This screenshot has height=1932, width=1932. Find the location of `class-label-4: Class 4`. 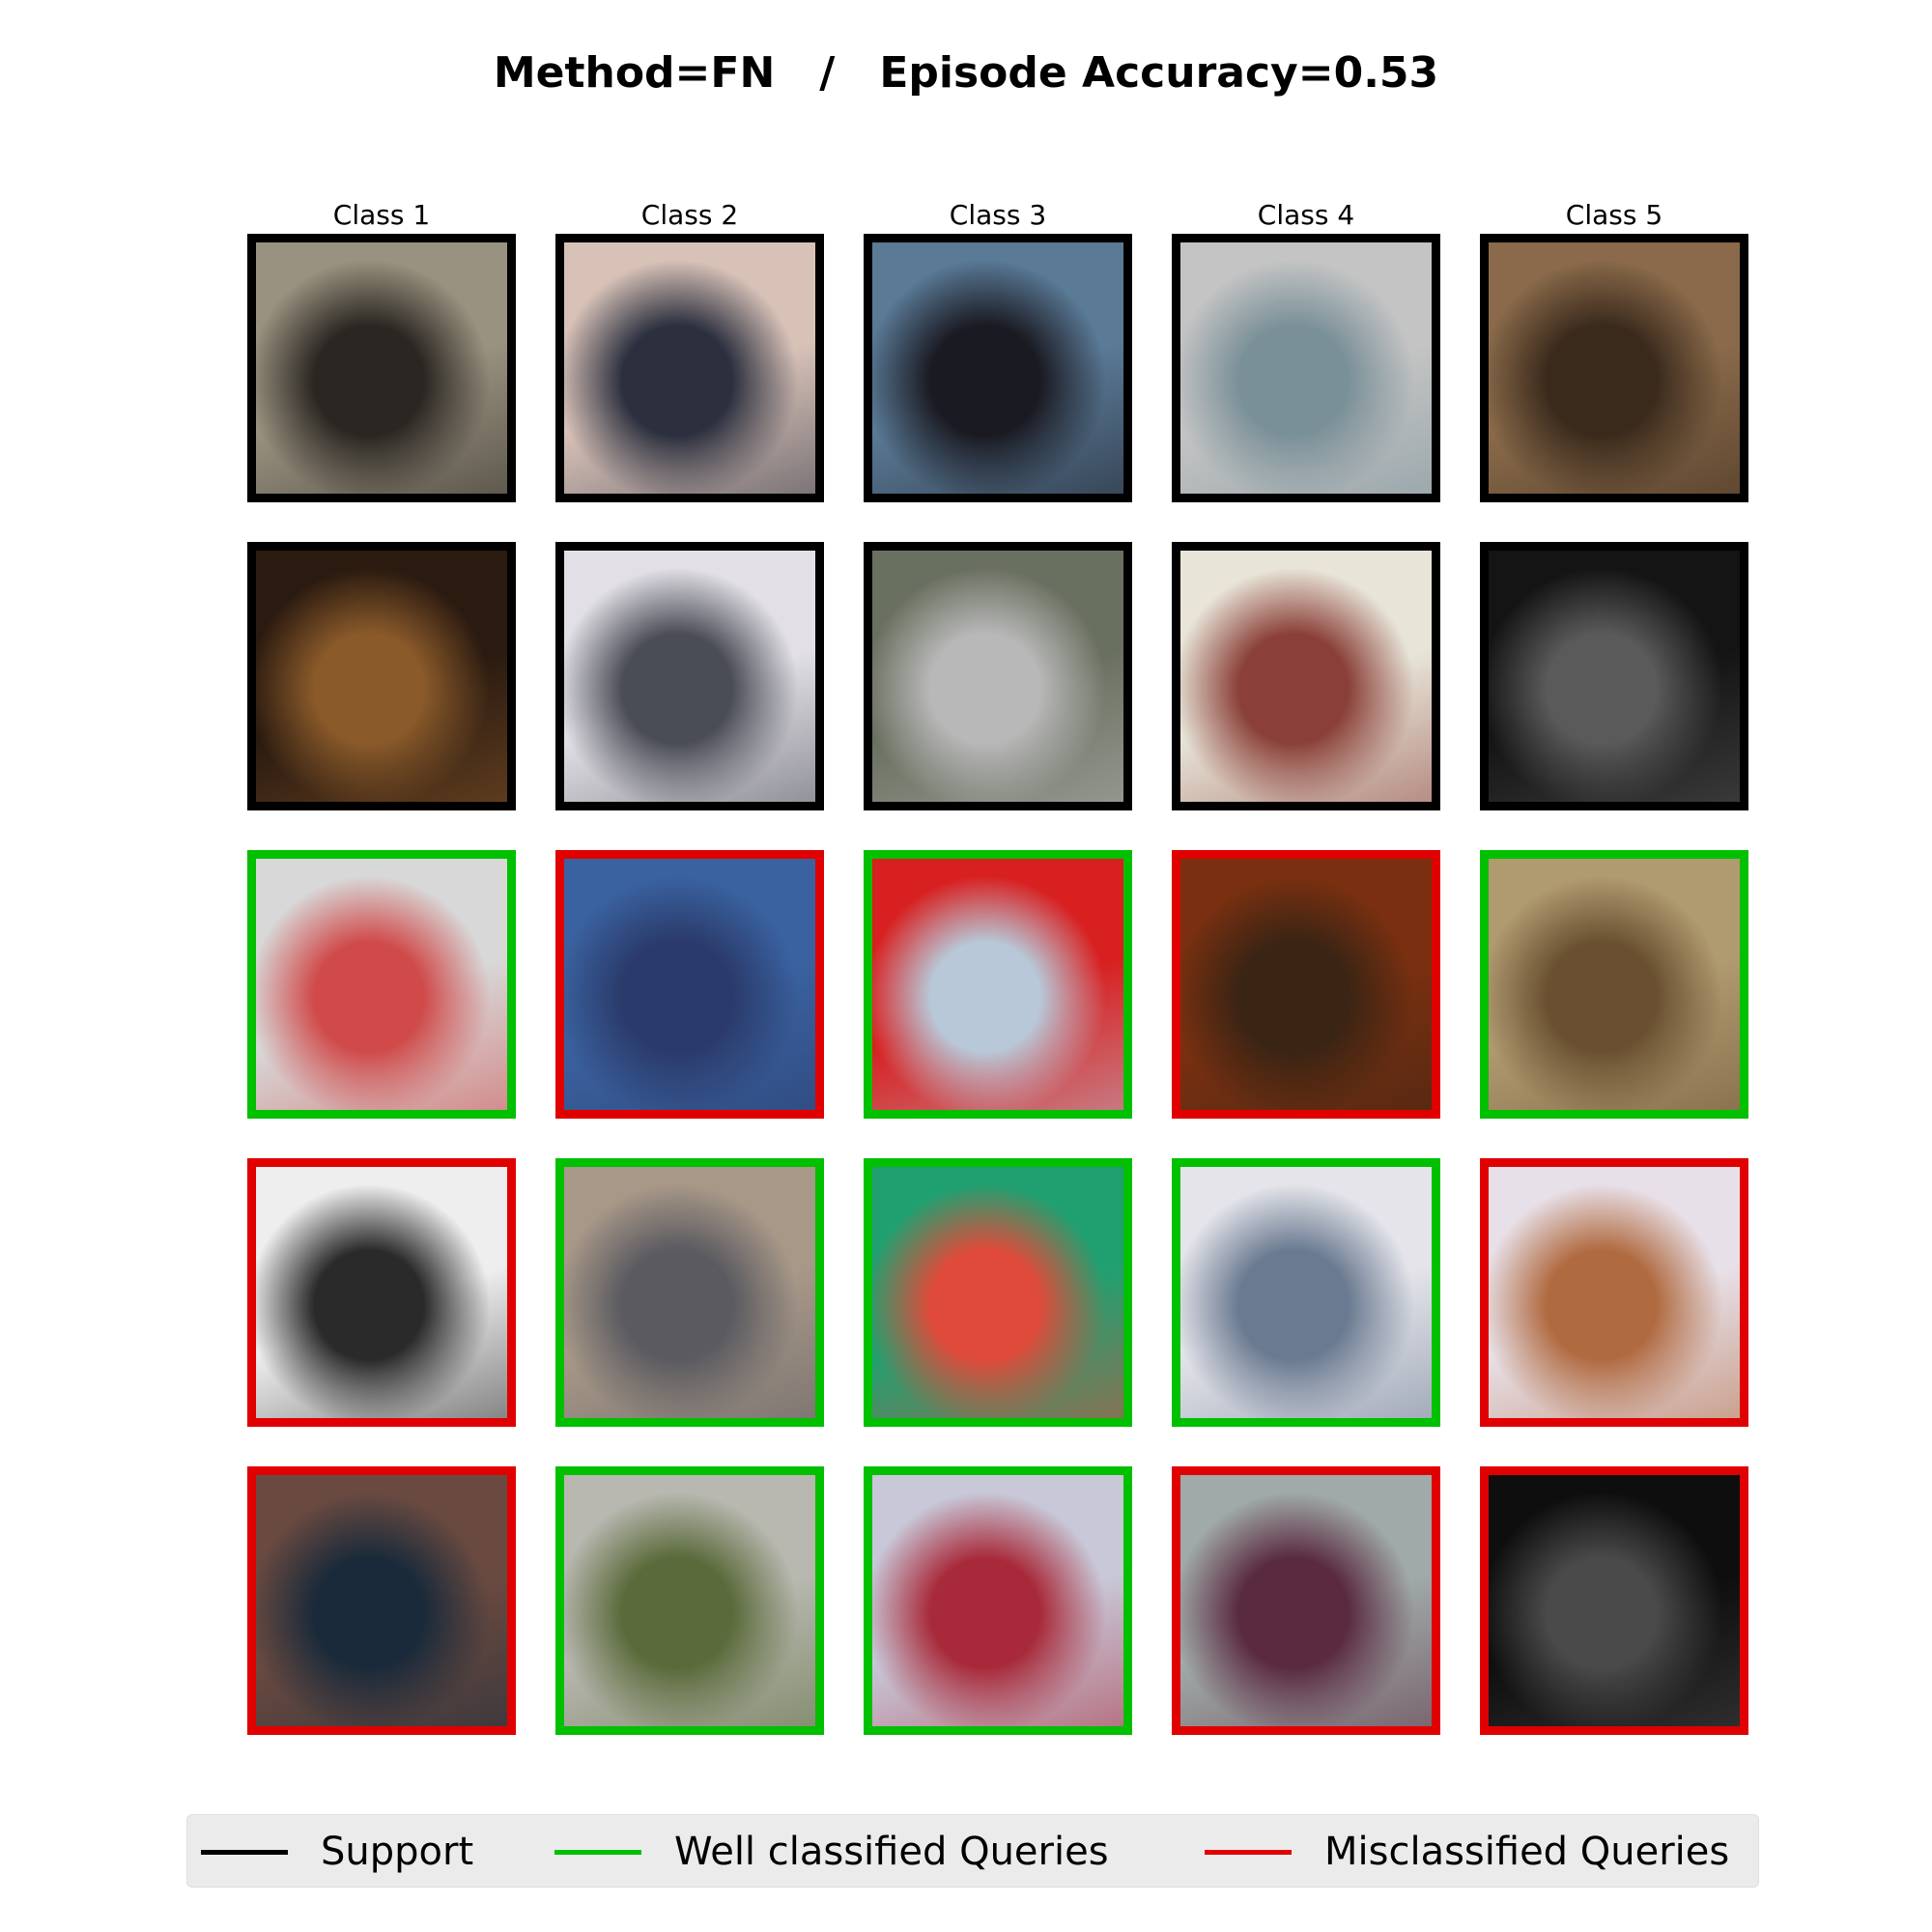

class-label-4: Class 4 is located at coordinates (1306, 215).